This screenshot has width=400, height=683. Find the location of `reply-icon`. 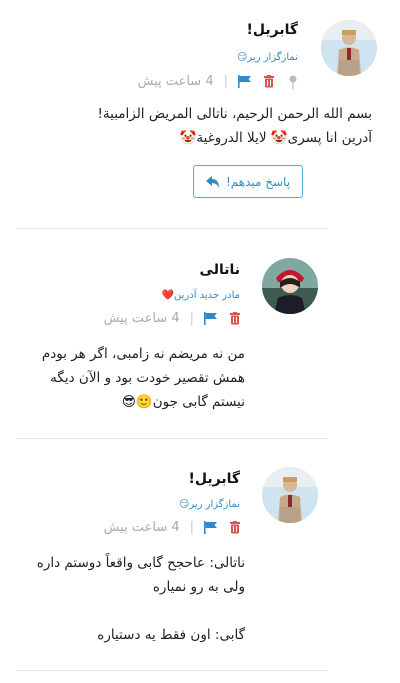

reply-icon is located at coordinates (212, 182).